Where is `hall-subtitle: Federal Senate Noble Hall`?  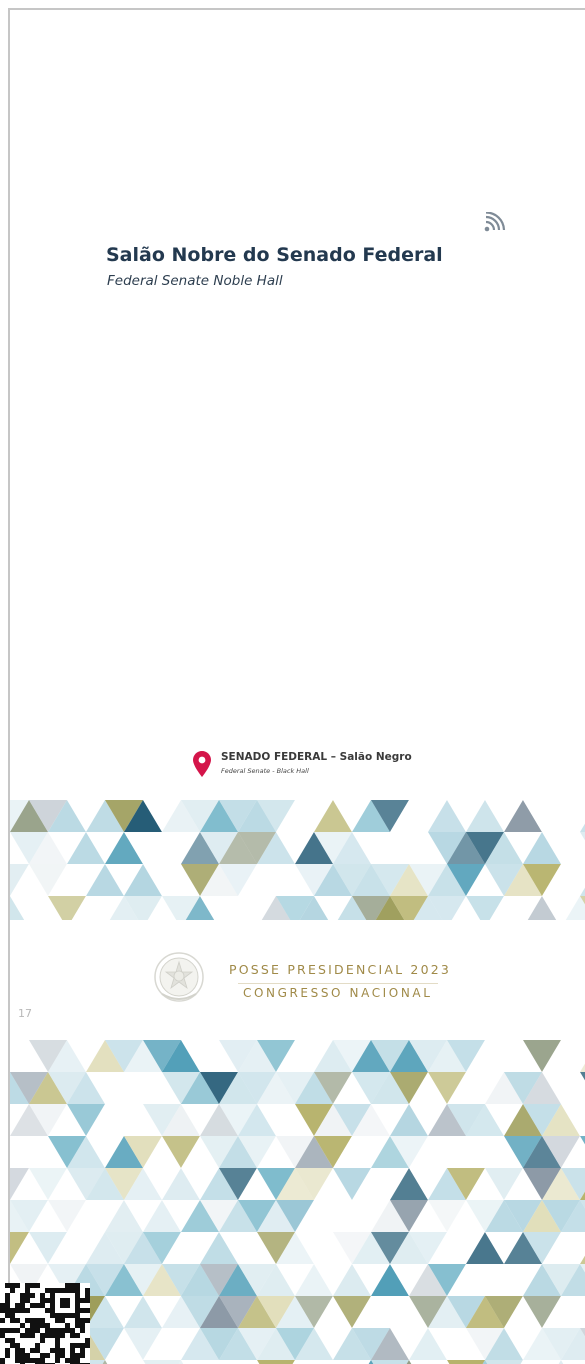 hall-subtitle: Federal Senate Noble Hall is located at coordinates (195, 281).